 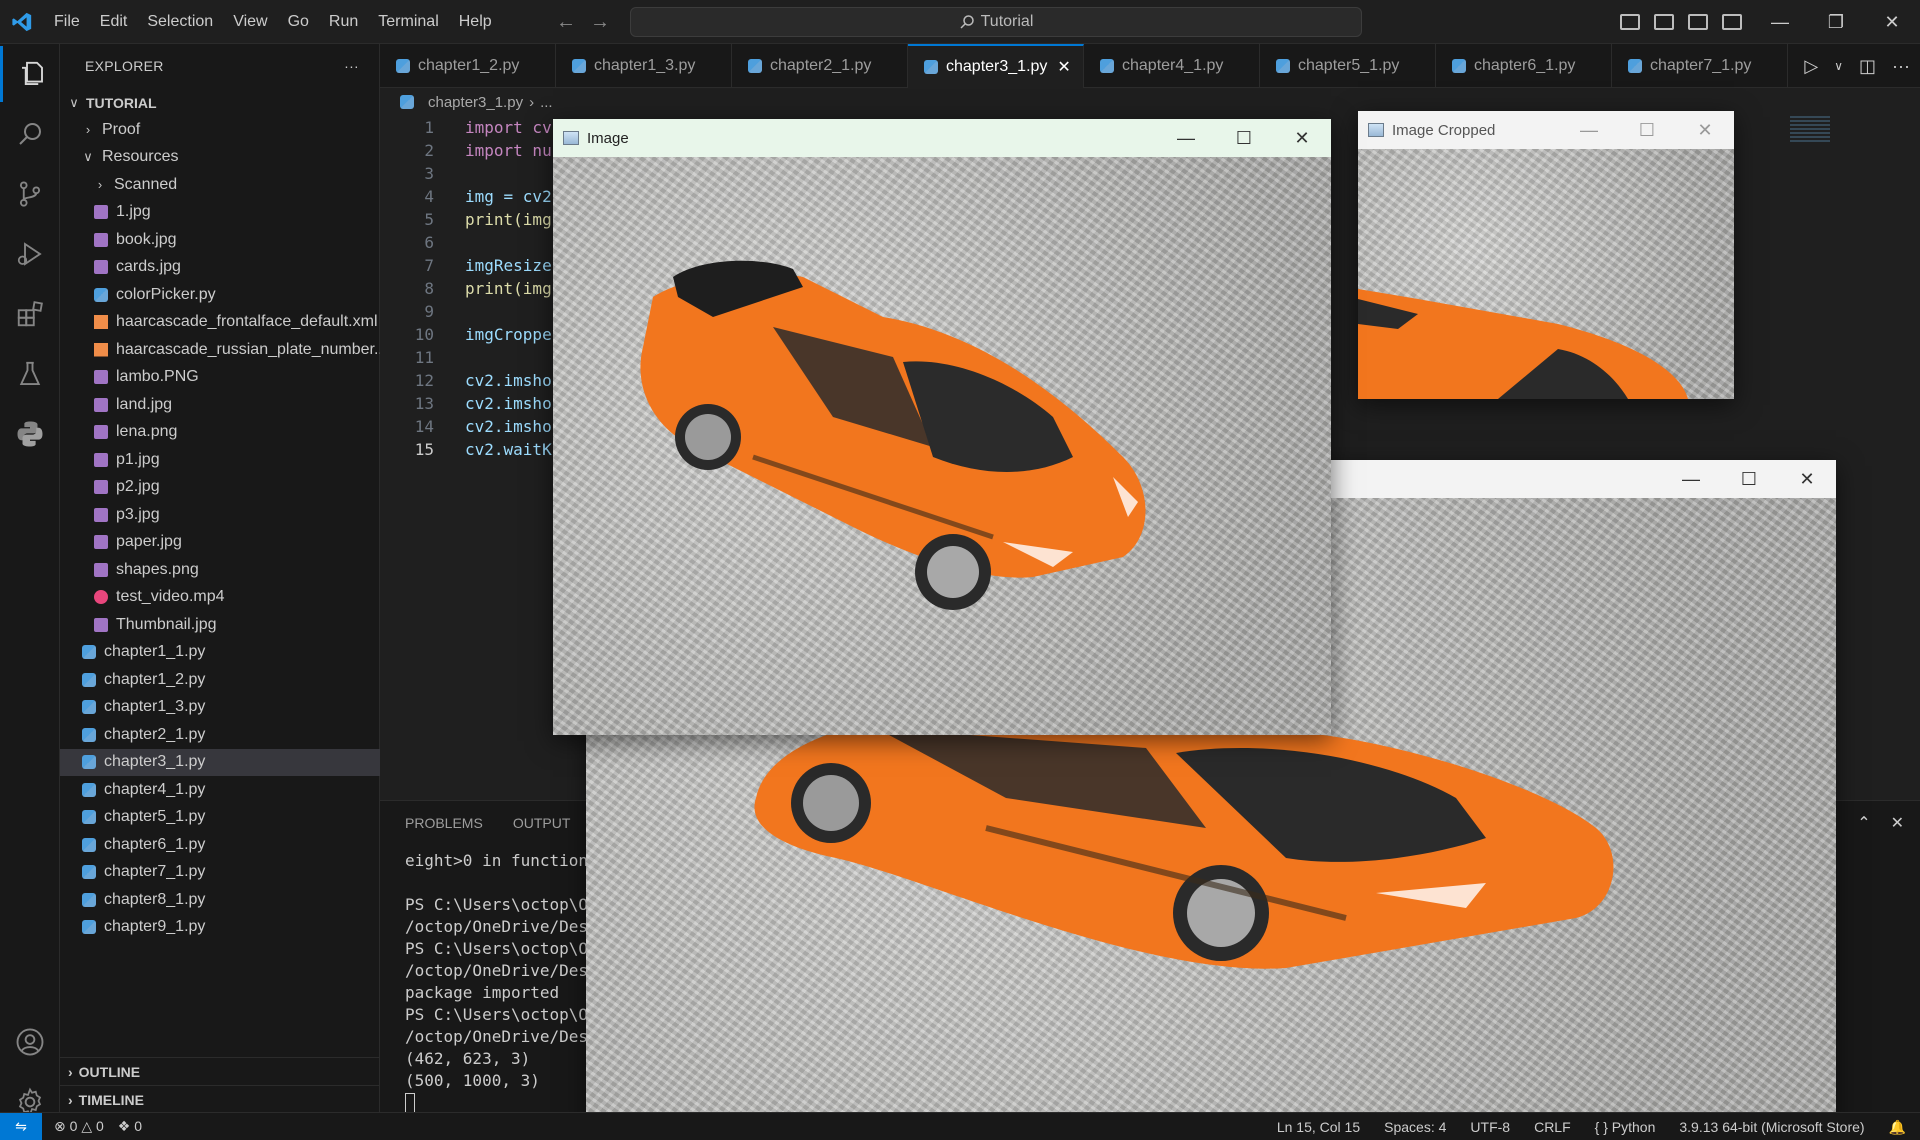 I want to click on file-item: p2.jpg, so click(x=220, y=487).